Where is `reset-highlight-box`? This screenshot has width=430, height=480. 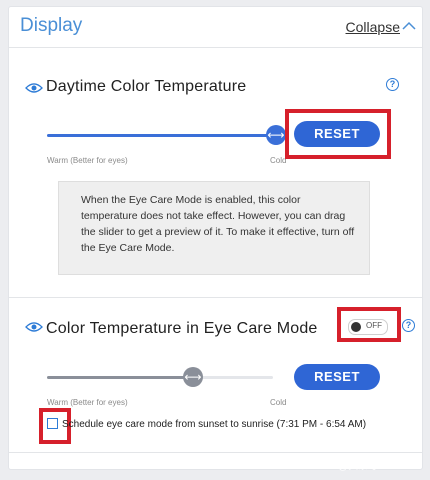 reset-highlight-box is located at coordinates (338, 134).